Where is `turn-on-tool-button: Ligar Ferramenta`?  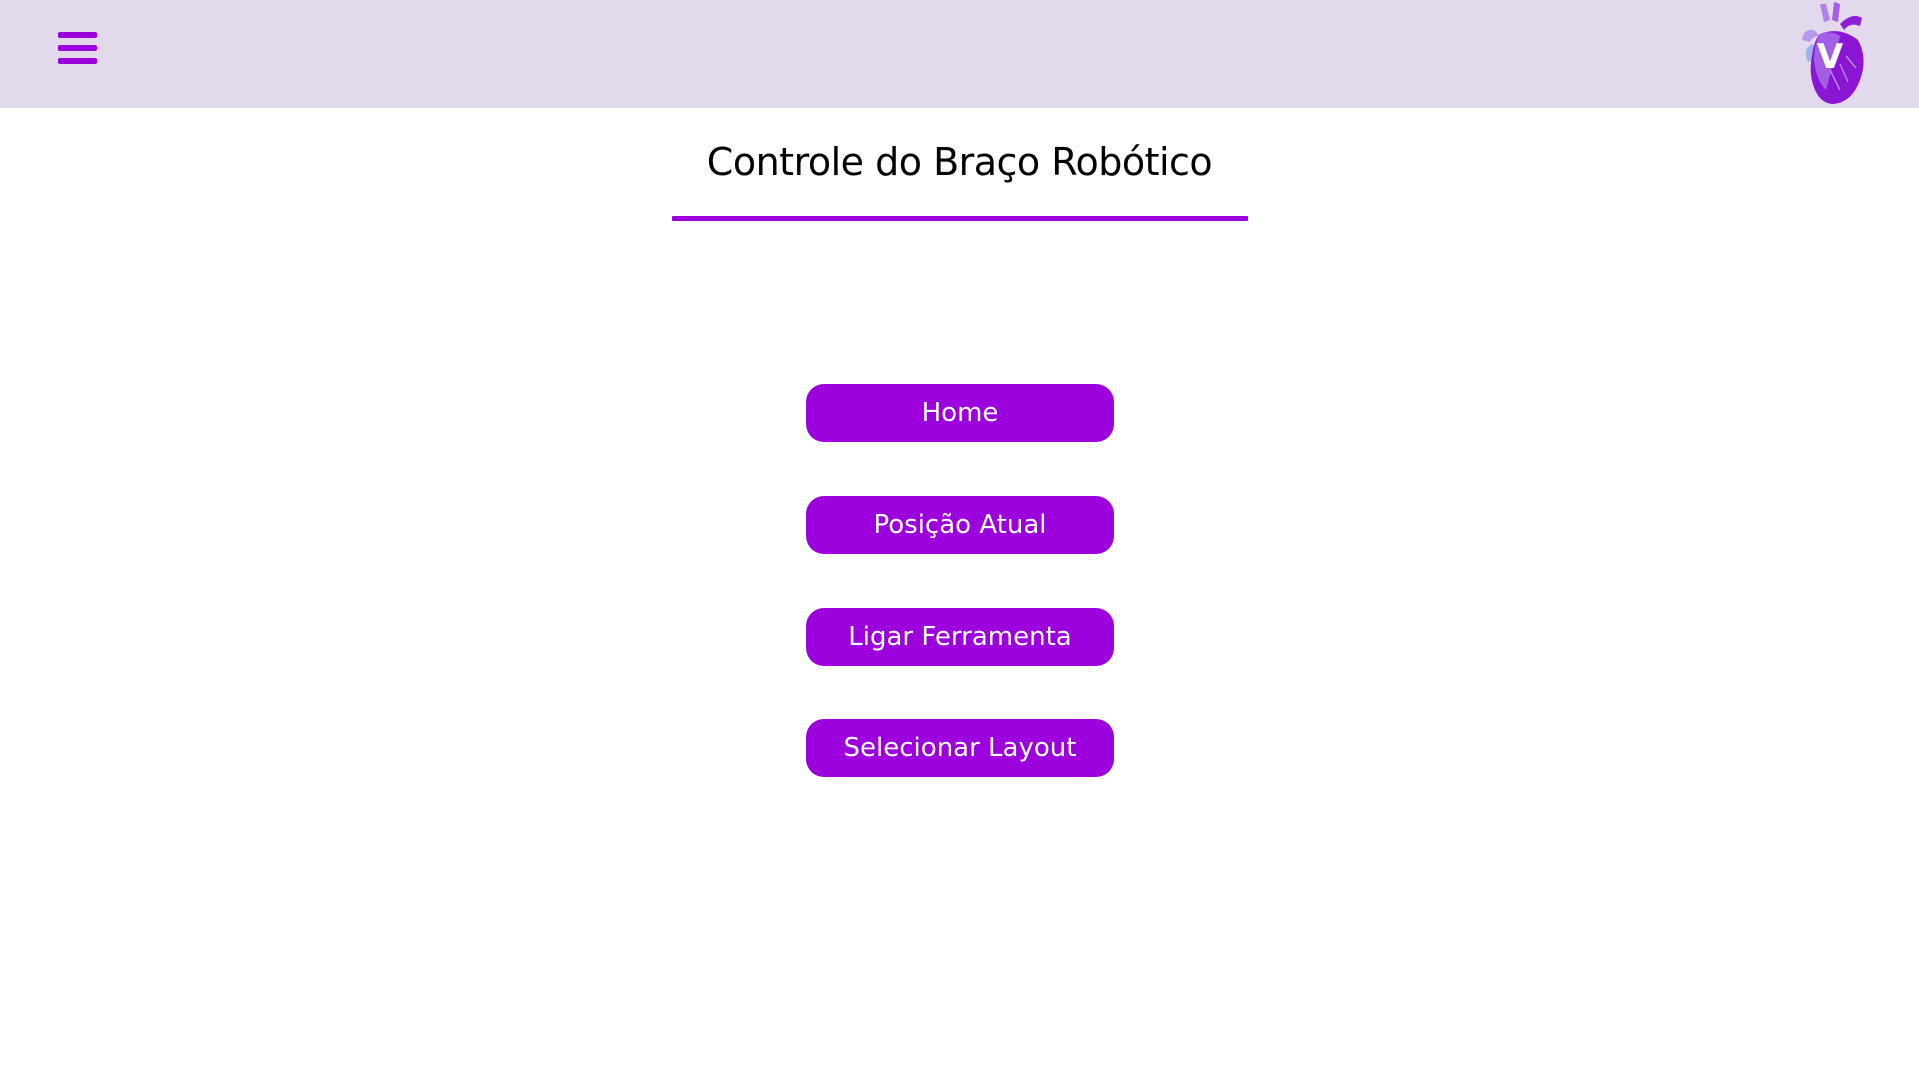 turn-on-tool-button: Ligar Ferramenta is located at coordinates (960, 637).